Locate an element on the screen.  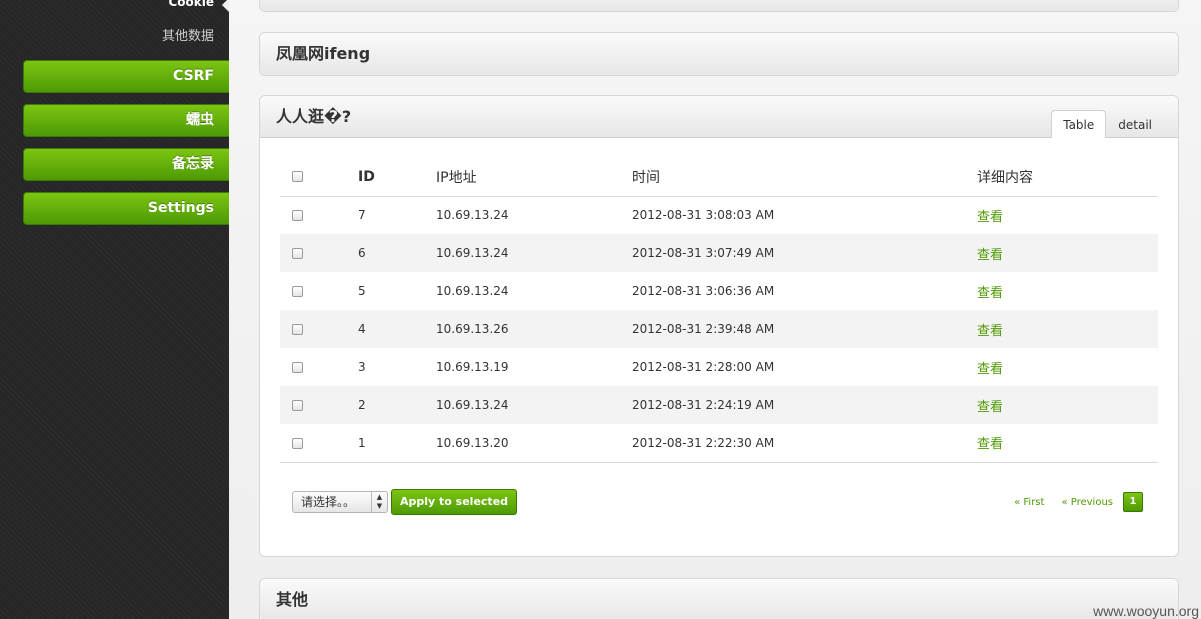
pagination-first: « First is located at coordinates (1029, 502).